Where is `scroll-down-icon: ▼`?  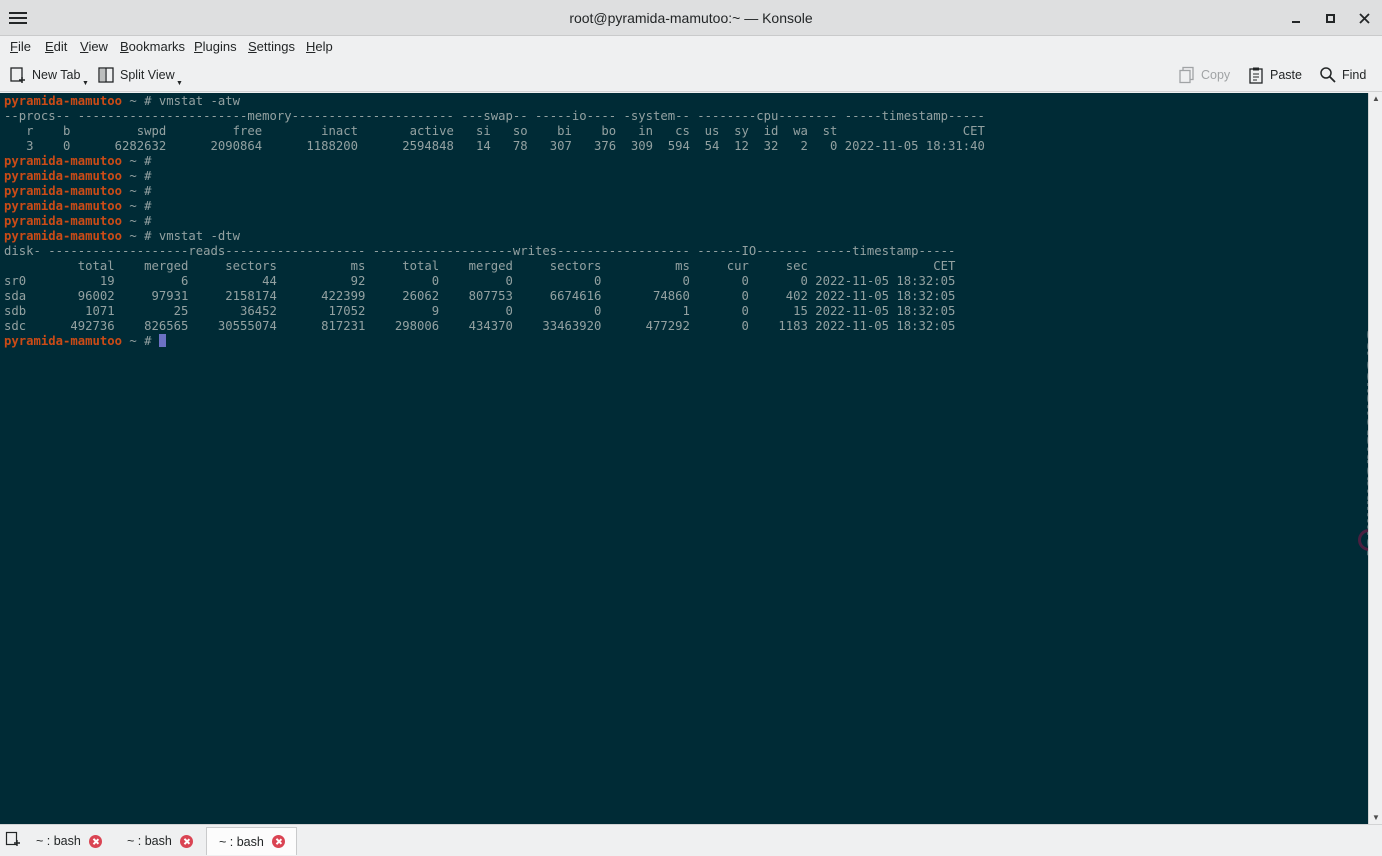
scroll-down-icon: ▼ is located at coordinates (1376, 817).